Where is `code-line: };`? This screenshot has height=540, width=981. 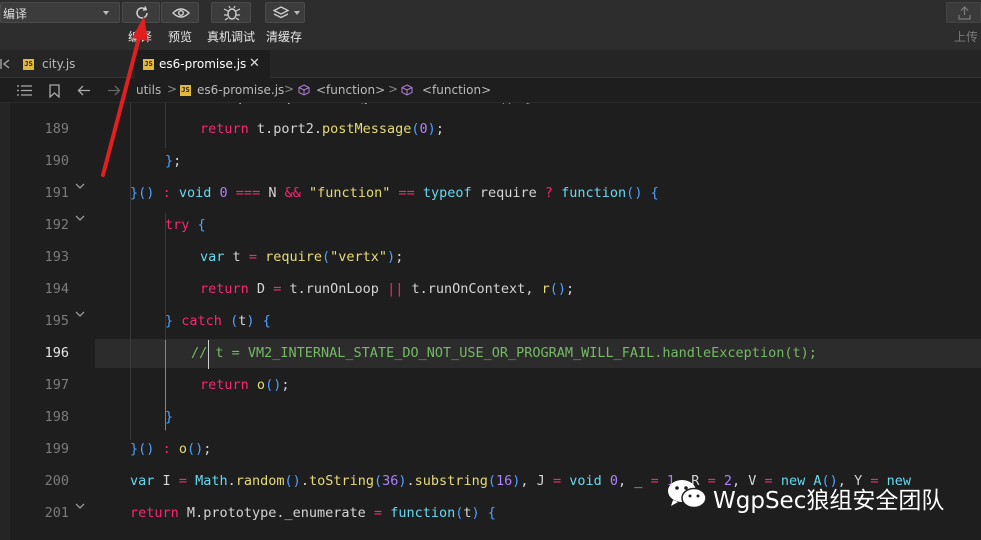
code-line: }; is located at coordinates (173, 161).